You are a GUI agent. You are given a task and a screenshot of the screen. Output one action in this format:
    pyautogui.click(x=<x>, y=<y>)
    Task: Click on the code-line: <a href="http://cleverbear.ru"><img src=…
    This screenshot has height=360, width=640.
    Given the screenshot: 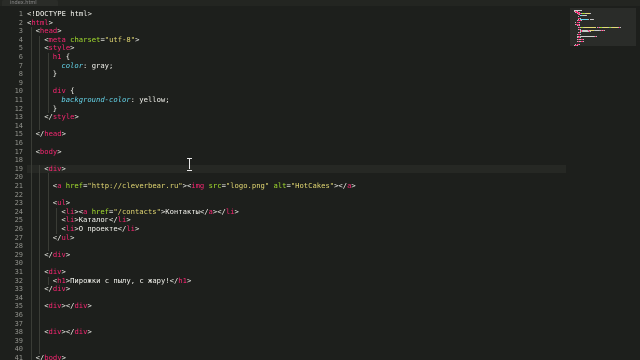 What is the action you would take?
    pyautogui.click(x=296, y=186)
    